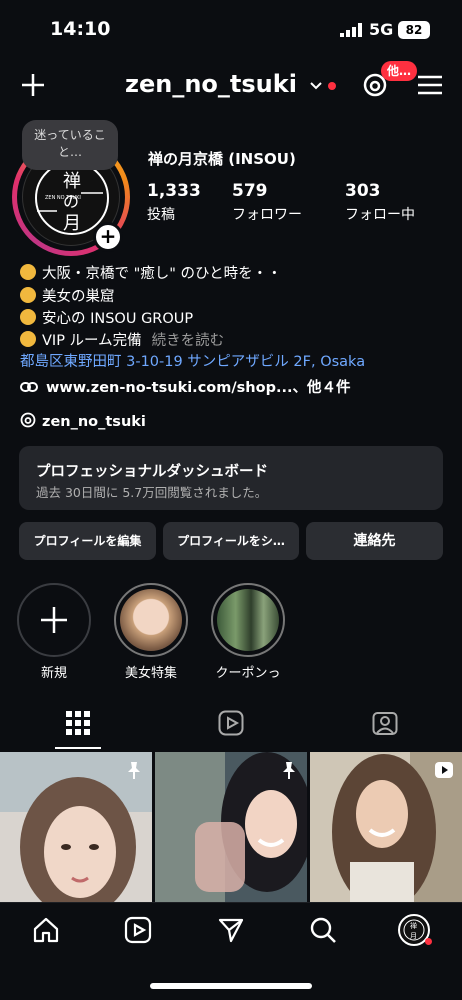 Image resolution: width=462 pixels, height=1000 pixels. What do you see at coordinates (152, 492) in the screenshot?
I see `dashboard-subtitle: 過去 30日間に 5.7万回閲覧されました。` at bounding box center [152, 492].